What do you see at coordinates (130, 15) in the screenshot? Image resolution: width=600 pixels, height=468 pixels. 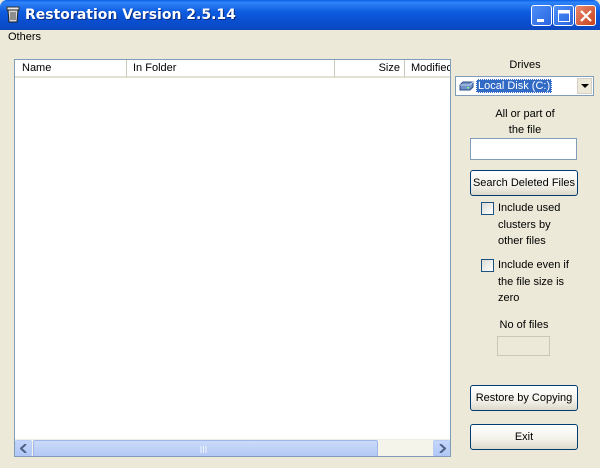 I see `window-title: Restoration Version 2.5.14` at bounding box center [130, 15].